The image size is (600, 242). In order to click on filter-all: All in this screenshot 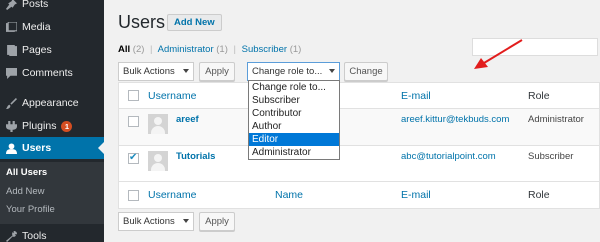, I will do `click(124, 49)`.